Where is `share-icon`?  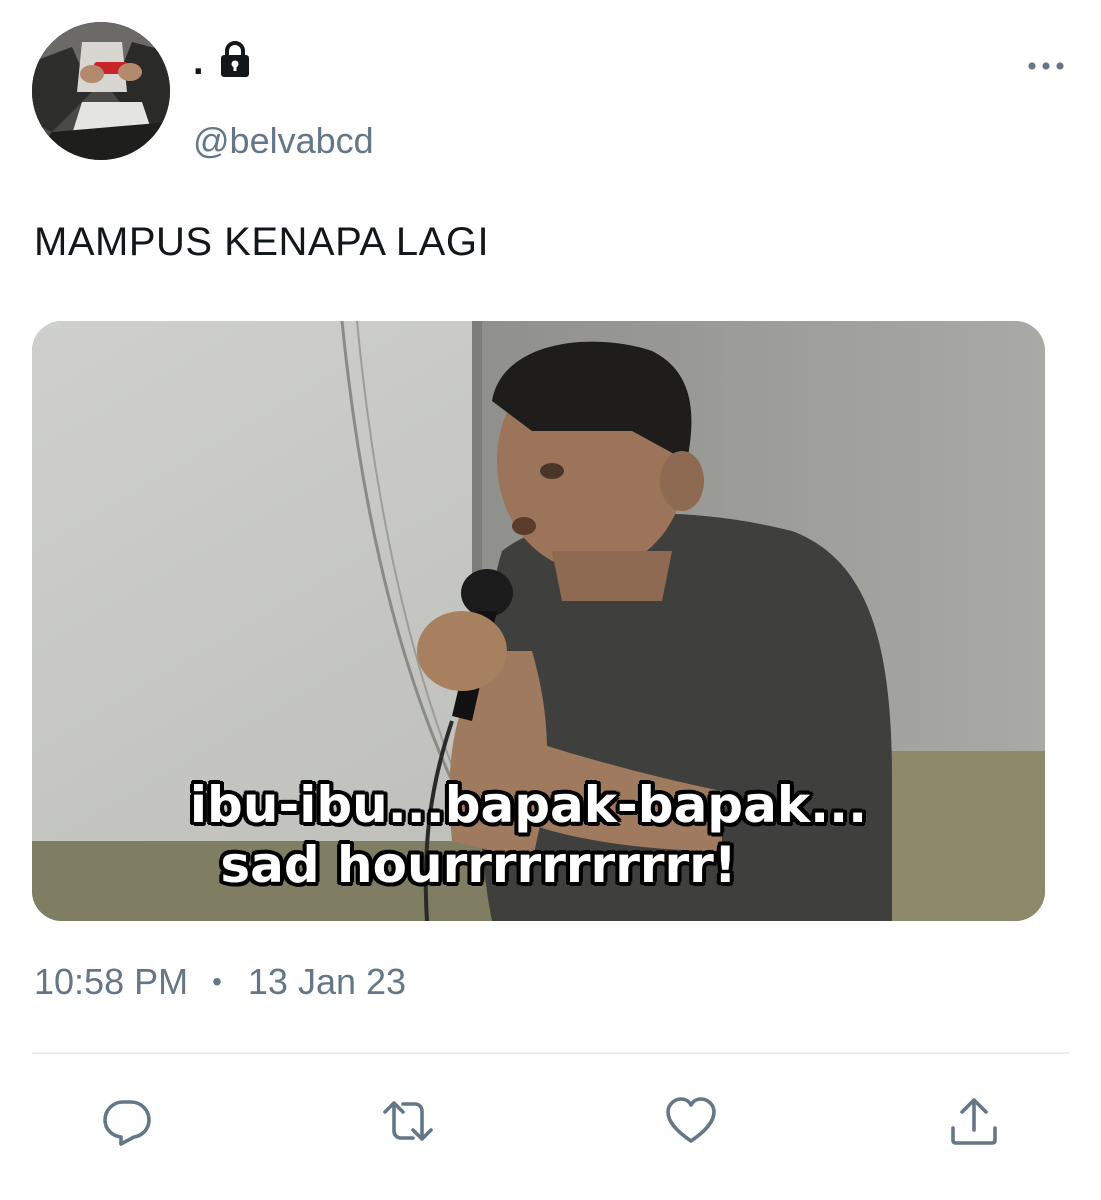
share-icon is located at coordinates (974, 1121).